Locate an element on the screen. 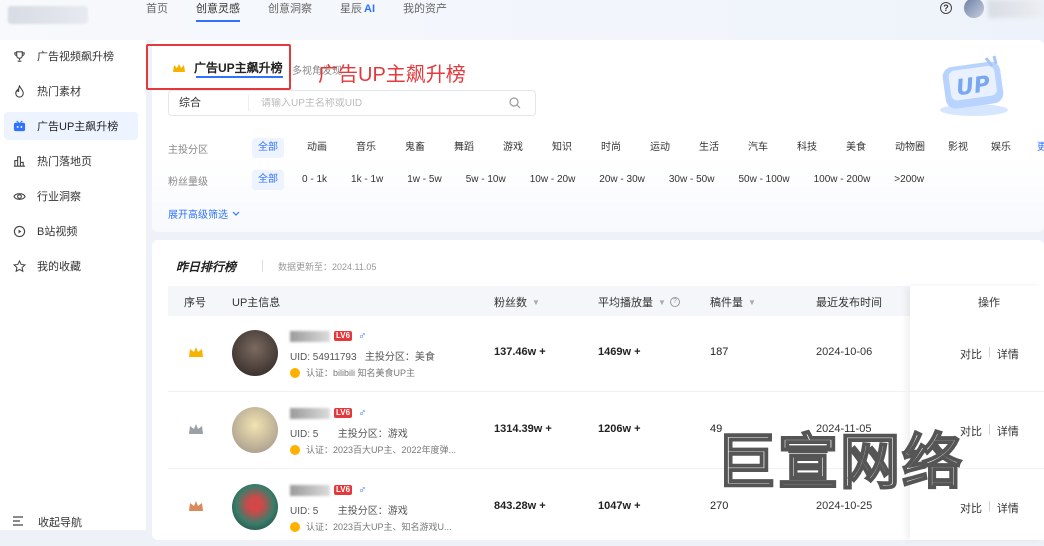 Image resolution: width=1044 pixels, height=546 pixels. search-category-select: 综合 is located at coordinates (209, 103).